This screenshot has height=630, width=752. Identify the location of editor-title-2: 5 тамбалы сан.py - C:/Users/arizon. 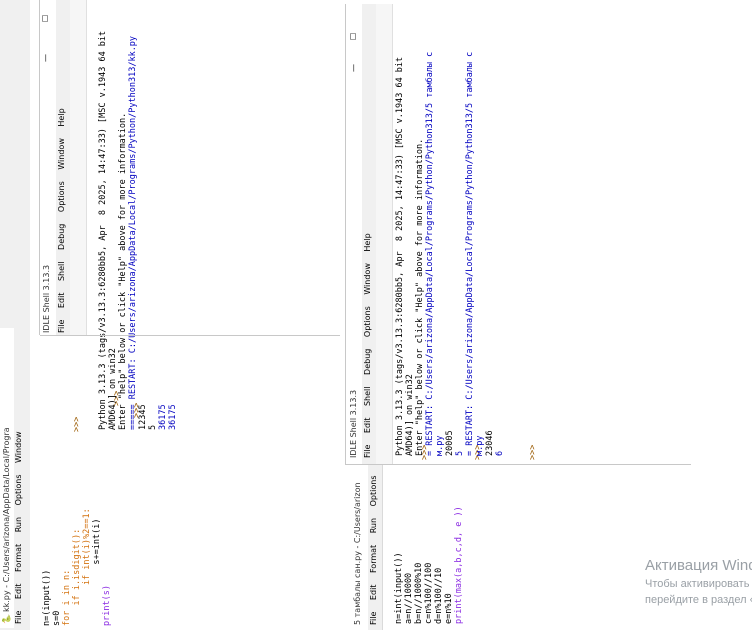
(357, 553).